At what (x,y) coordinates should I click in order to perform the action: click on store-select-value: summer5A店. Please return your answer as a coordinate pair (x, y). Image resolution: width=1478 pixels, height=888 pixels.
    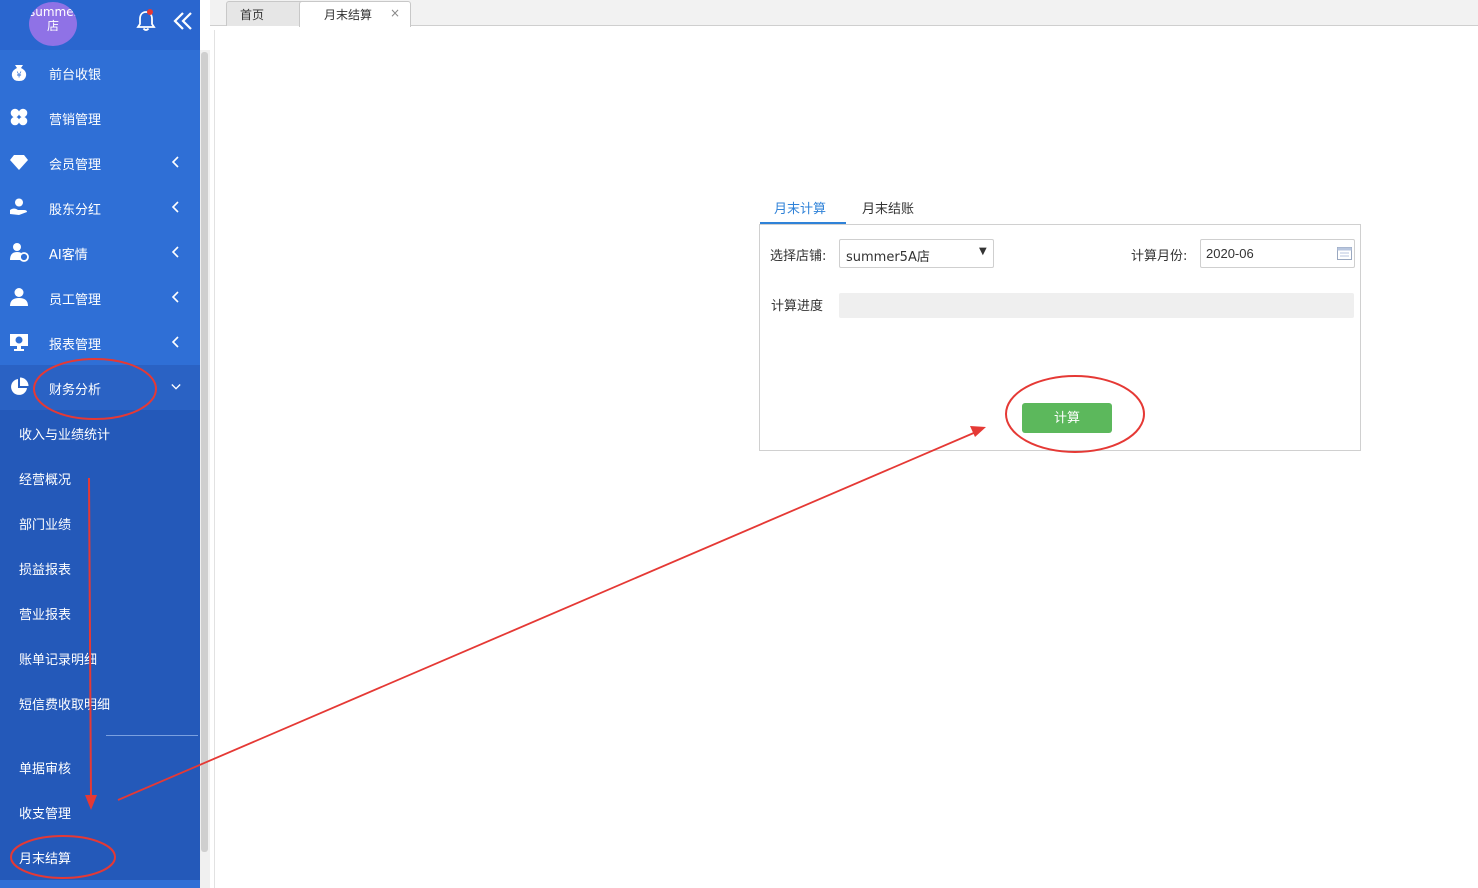
    Looking at the image, I should click on (888, 257).